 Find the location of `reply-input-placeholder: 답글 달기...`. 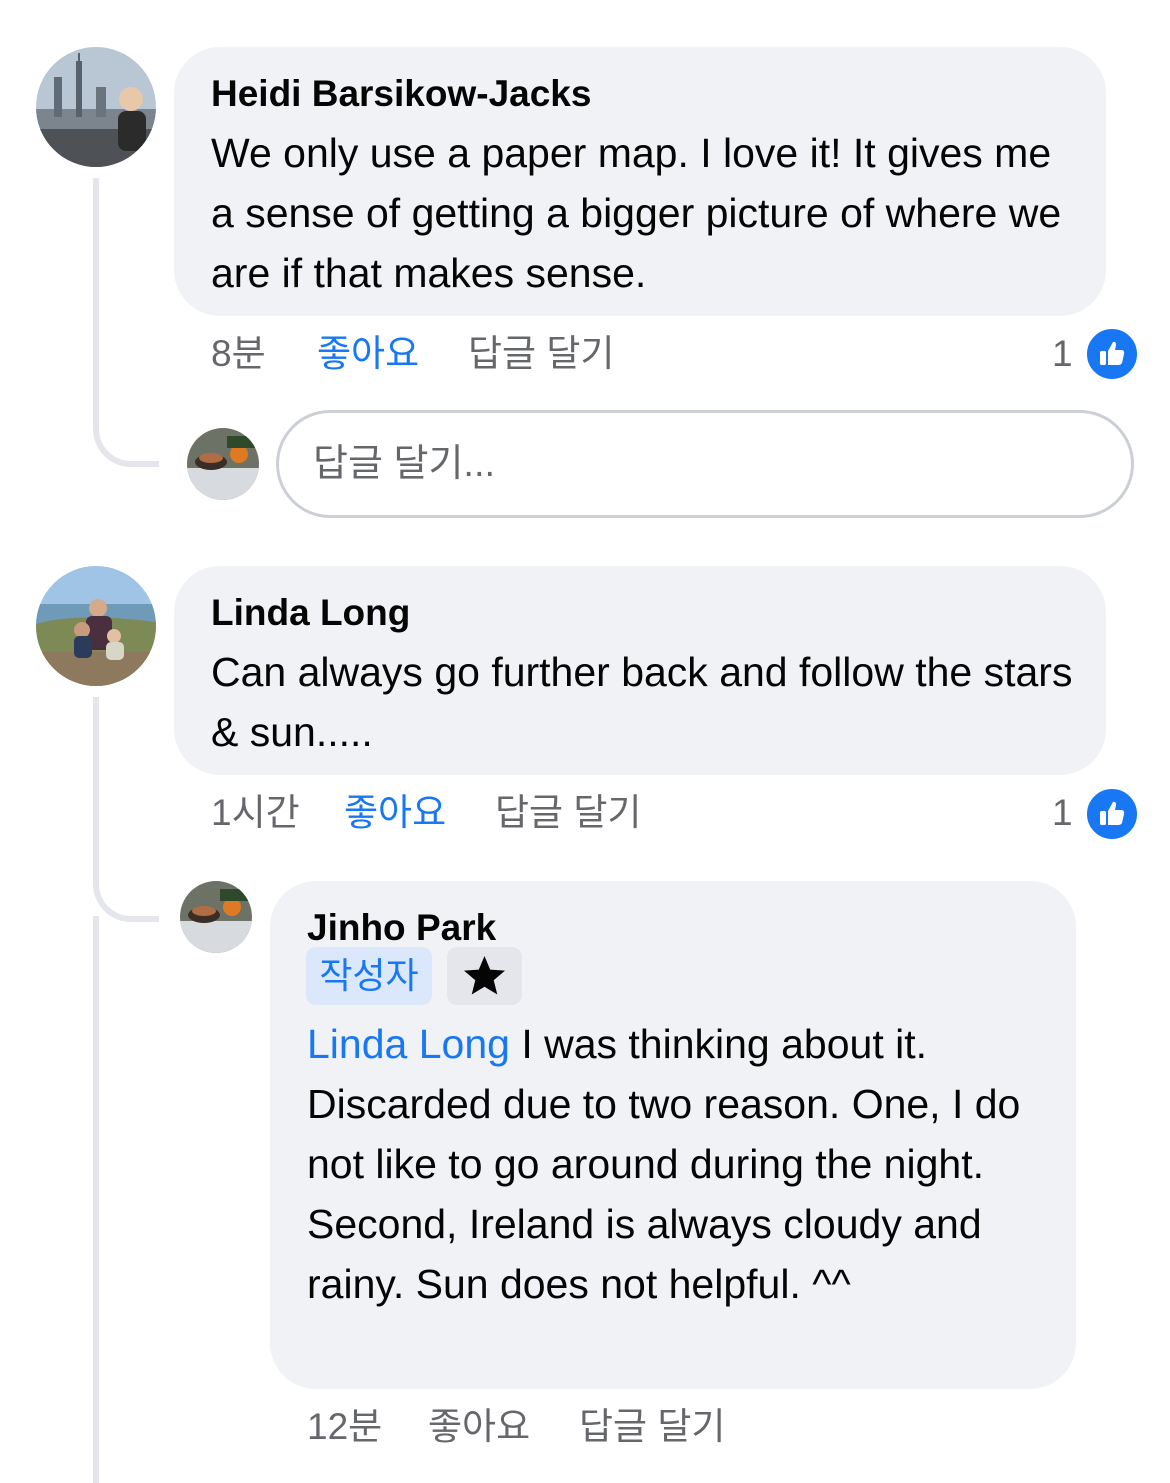

reply-input-placeholder: 답글 달기... is located at coordinates (404, 464).